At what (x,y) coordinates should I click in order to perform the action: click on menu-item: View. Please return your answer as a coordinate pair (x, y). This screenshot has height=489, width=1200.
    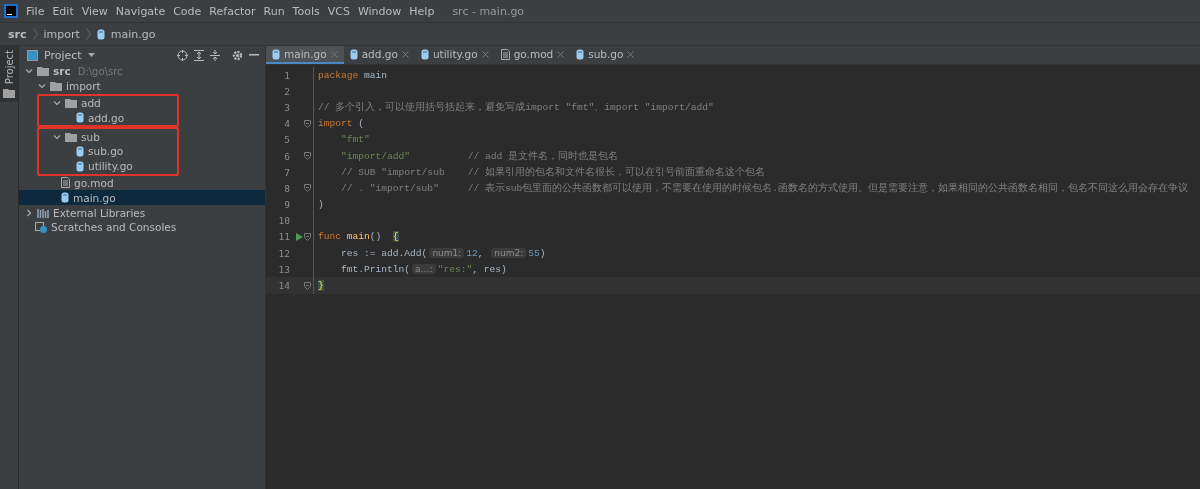
    Looking at the image, I should click on (94, 11).